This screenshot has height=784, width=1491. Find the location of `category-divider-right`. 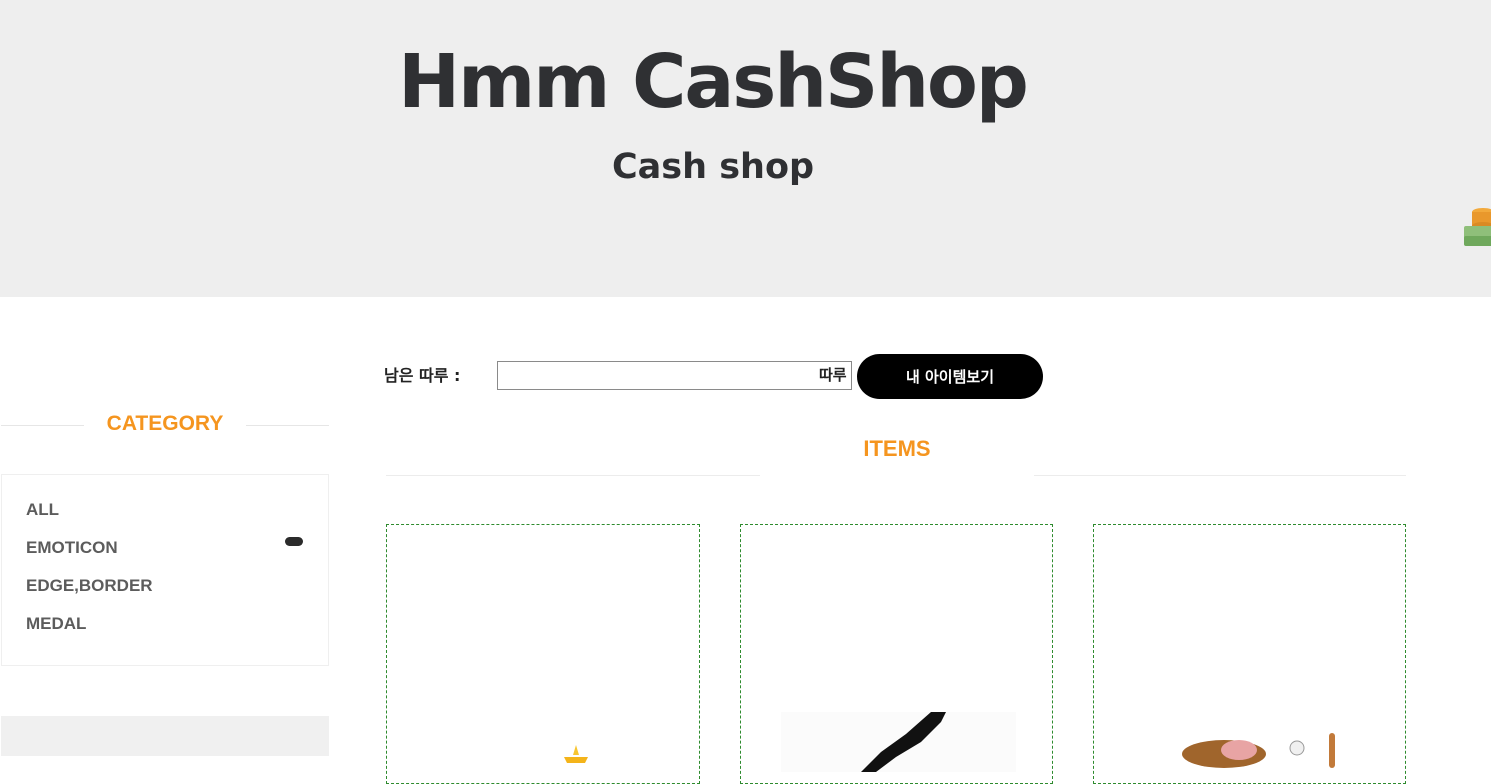

category-divider-right is located at coordinates (287, 425).